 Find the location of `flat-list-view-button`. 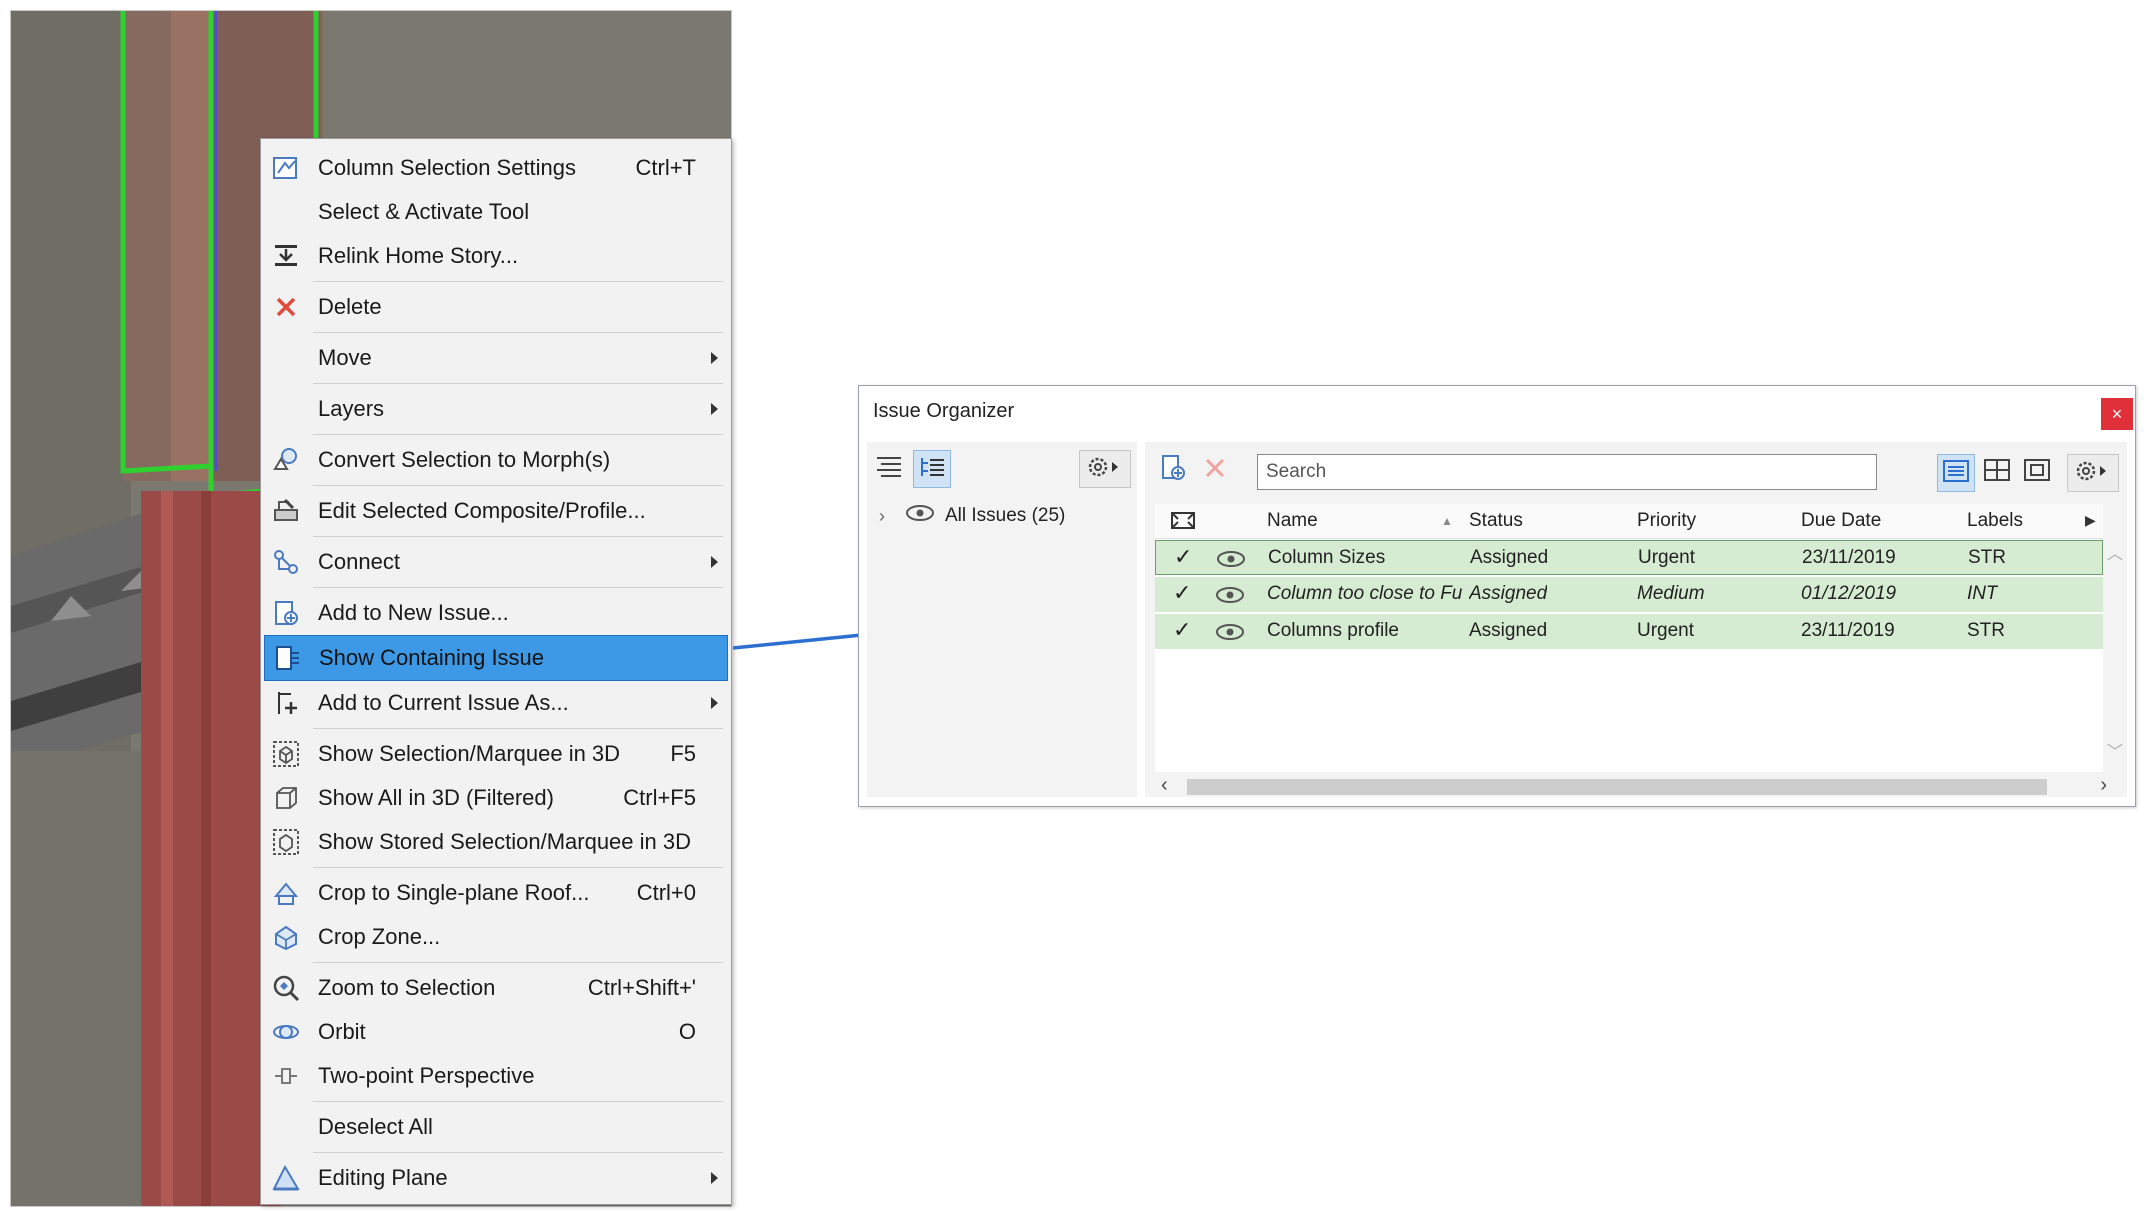

flat-list-view-button is located at coordinates (889, 468).